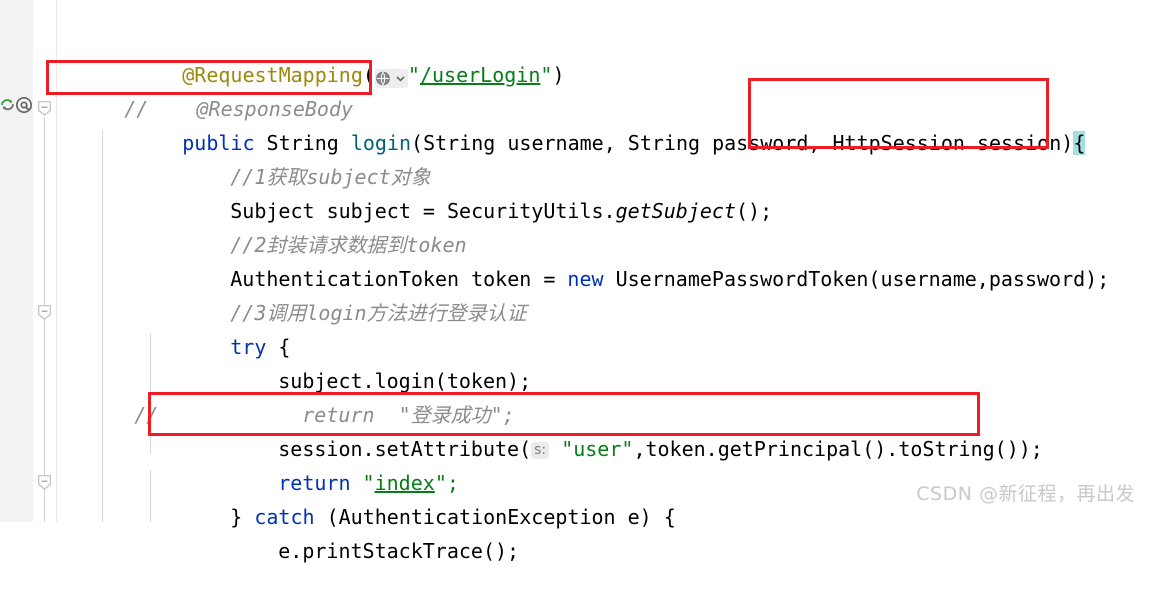 Image resolution: width=1149 pixels, height=602 pixels. What do you see at coordinates (342, 293) in the screenshot?
I see `code-line-comment-3: //3调用login方法进行登录认证` at bounding box center [342, 293].